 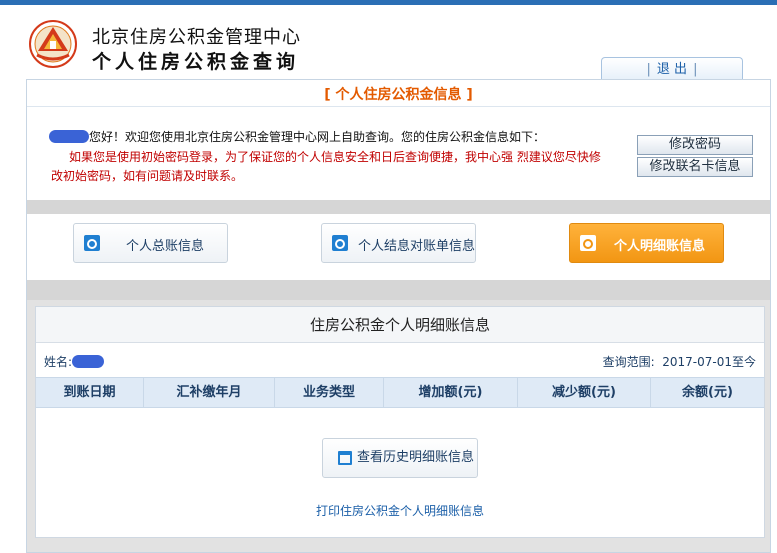 What do you see at coordinates (90, 392) in the screenshot?
I see `column-header: 到账日期` at bounding box center [90, 392].